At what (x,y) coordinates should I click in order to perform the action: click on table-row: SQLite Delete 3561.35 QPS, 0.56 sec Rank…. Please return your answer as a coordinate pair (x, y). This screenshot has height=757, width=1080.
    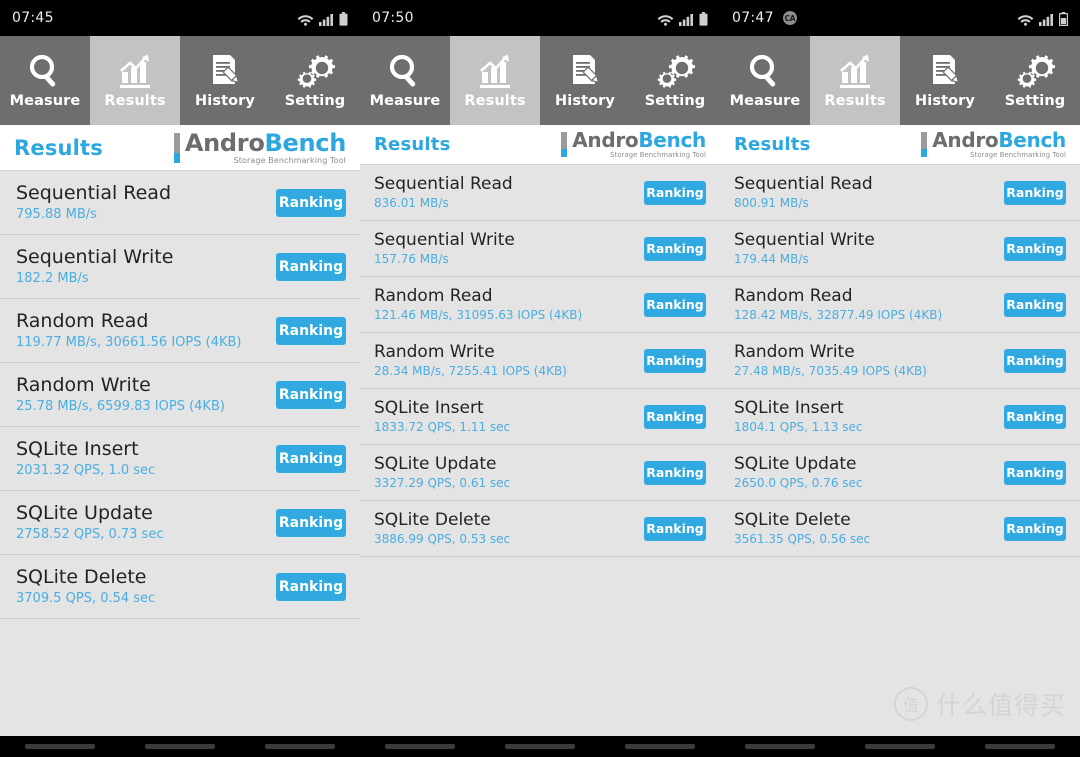
    Looking at the image, I should click on (900, 529).